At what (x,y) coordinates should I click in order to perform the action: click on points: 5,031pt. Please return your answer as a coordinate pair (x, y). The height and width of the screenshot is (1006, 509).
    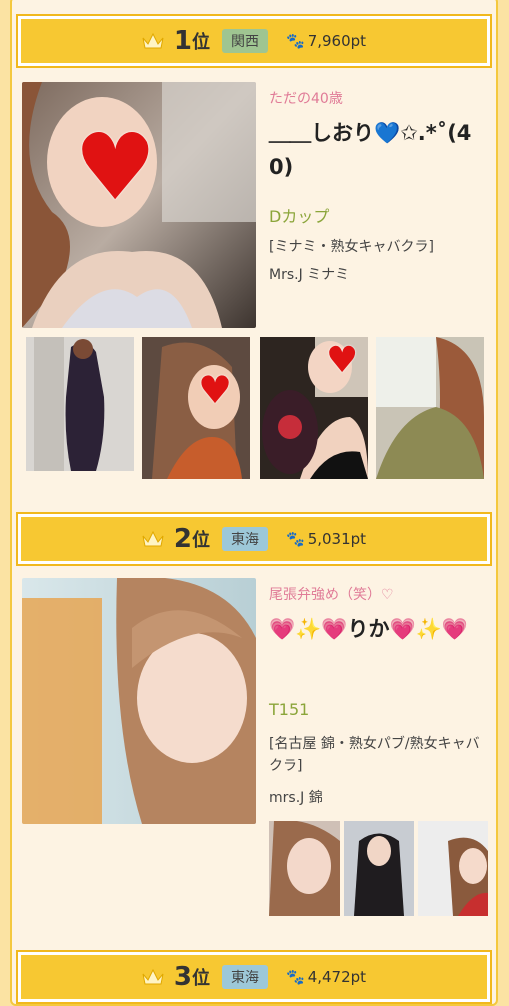
    Looking at the image, I should click on (337, 539).